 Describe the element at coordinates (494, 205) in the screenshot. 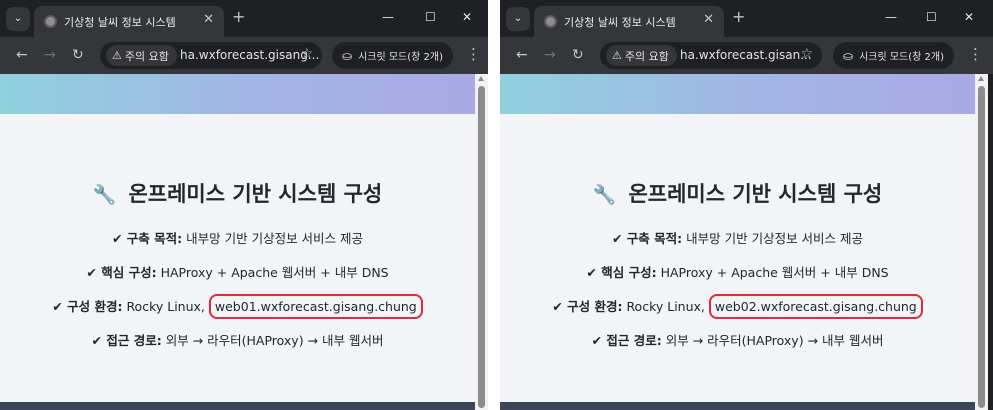

I see `divider` at that location.